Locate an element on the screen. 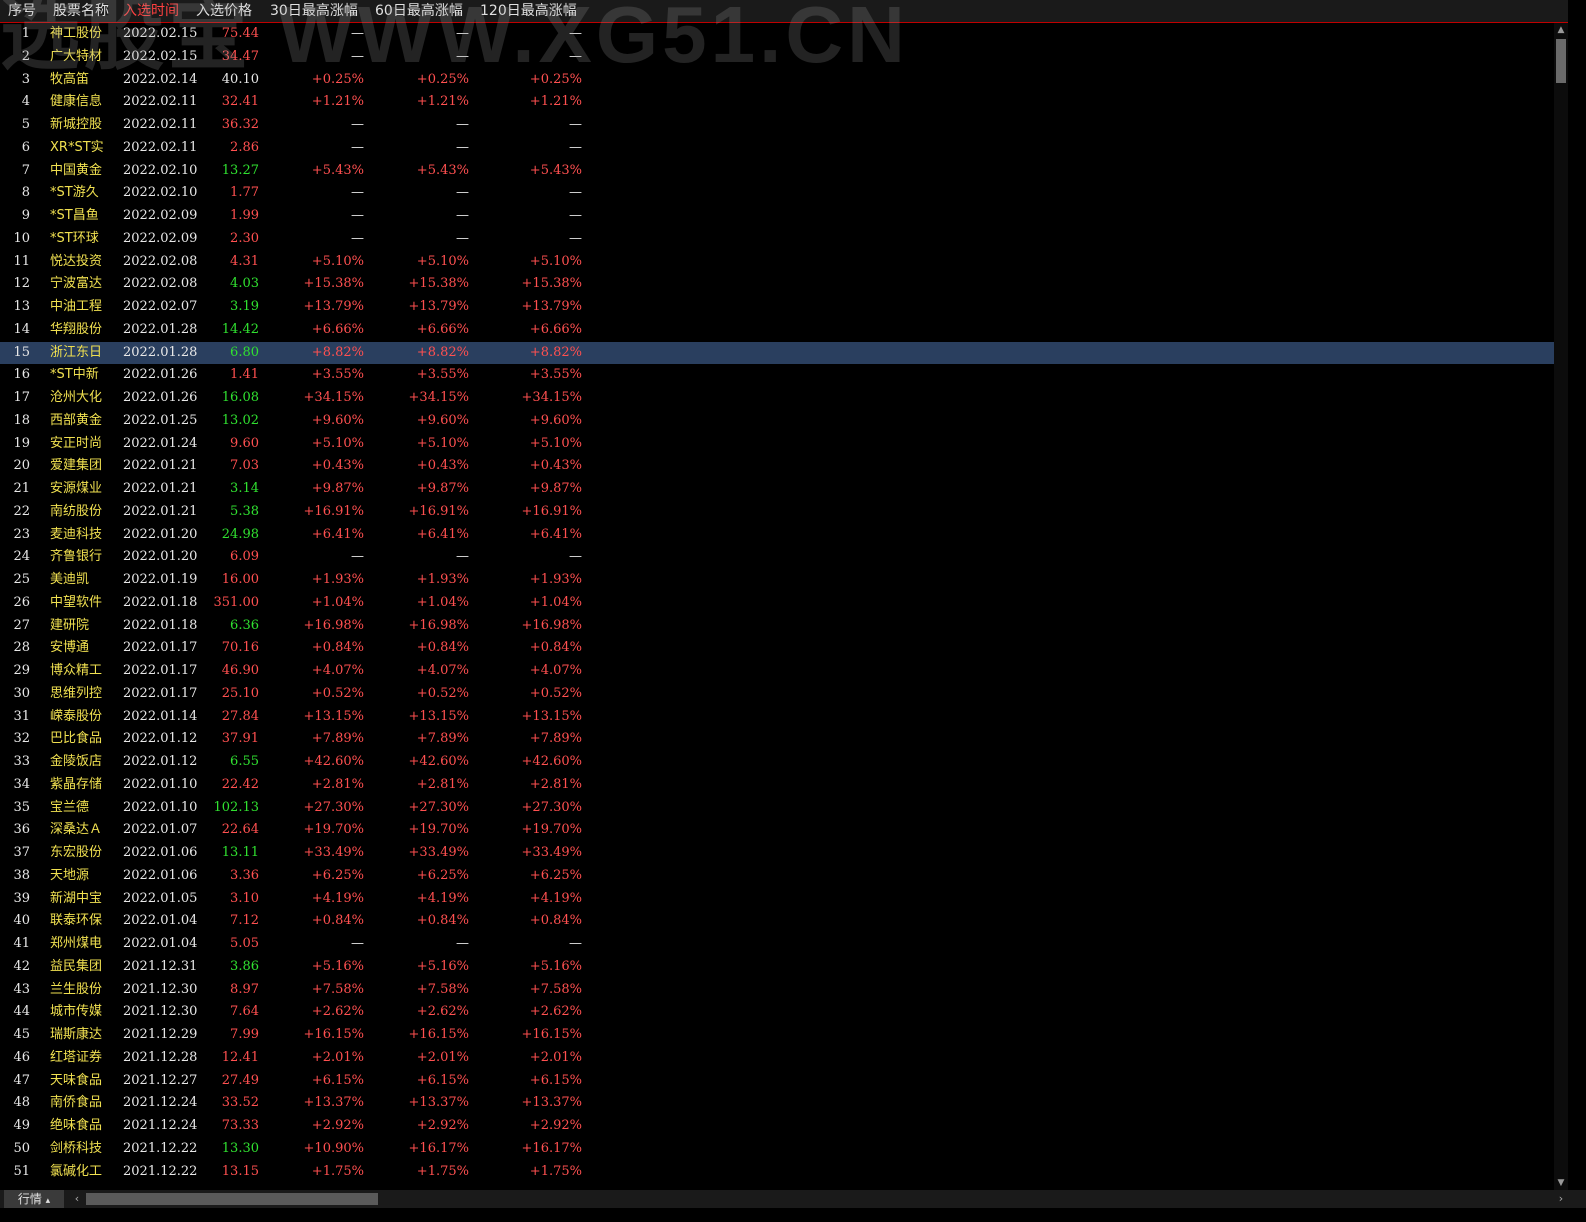  table-row: 46 红塔证券 2021.12.28 12.41 +2.01% +2.01% +2.01% is located at coordinates (777, 1058).